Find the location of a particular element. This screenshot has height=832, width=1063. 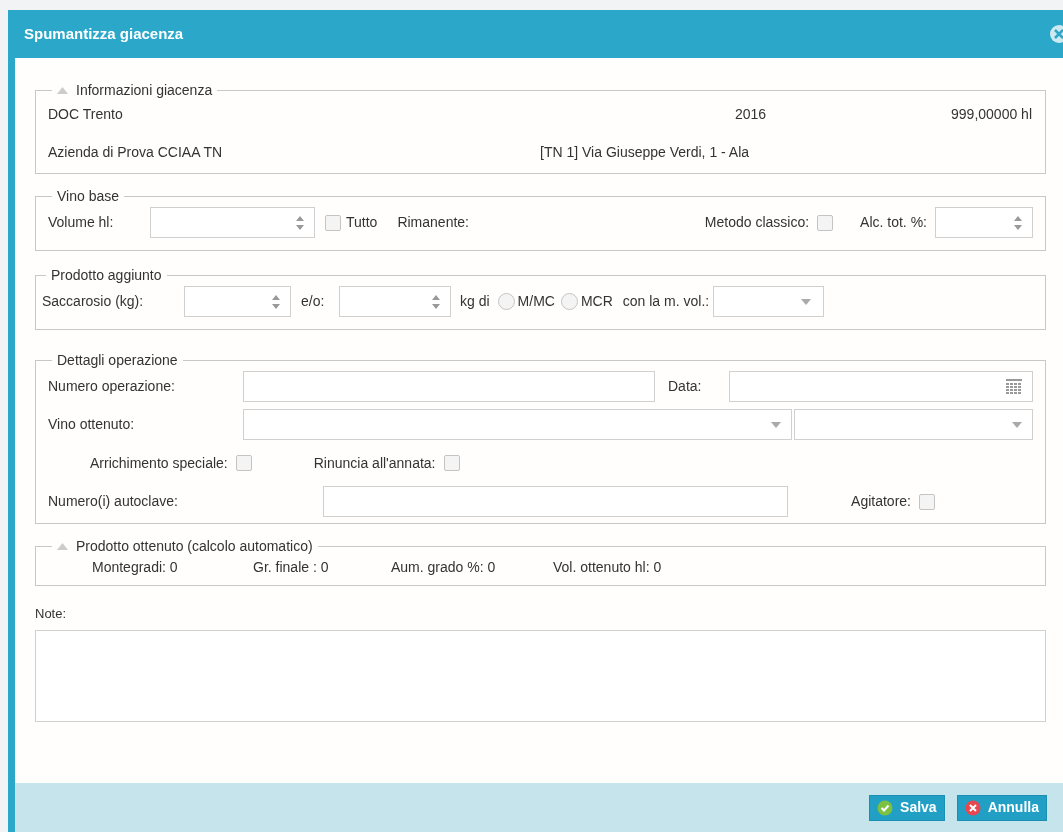

field-label: Vino ottenuto: is located at coordinates (92, 424).